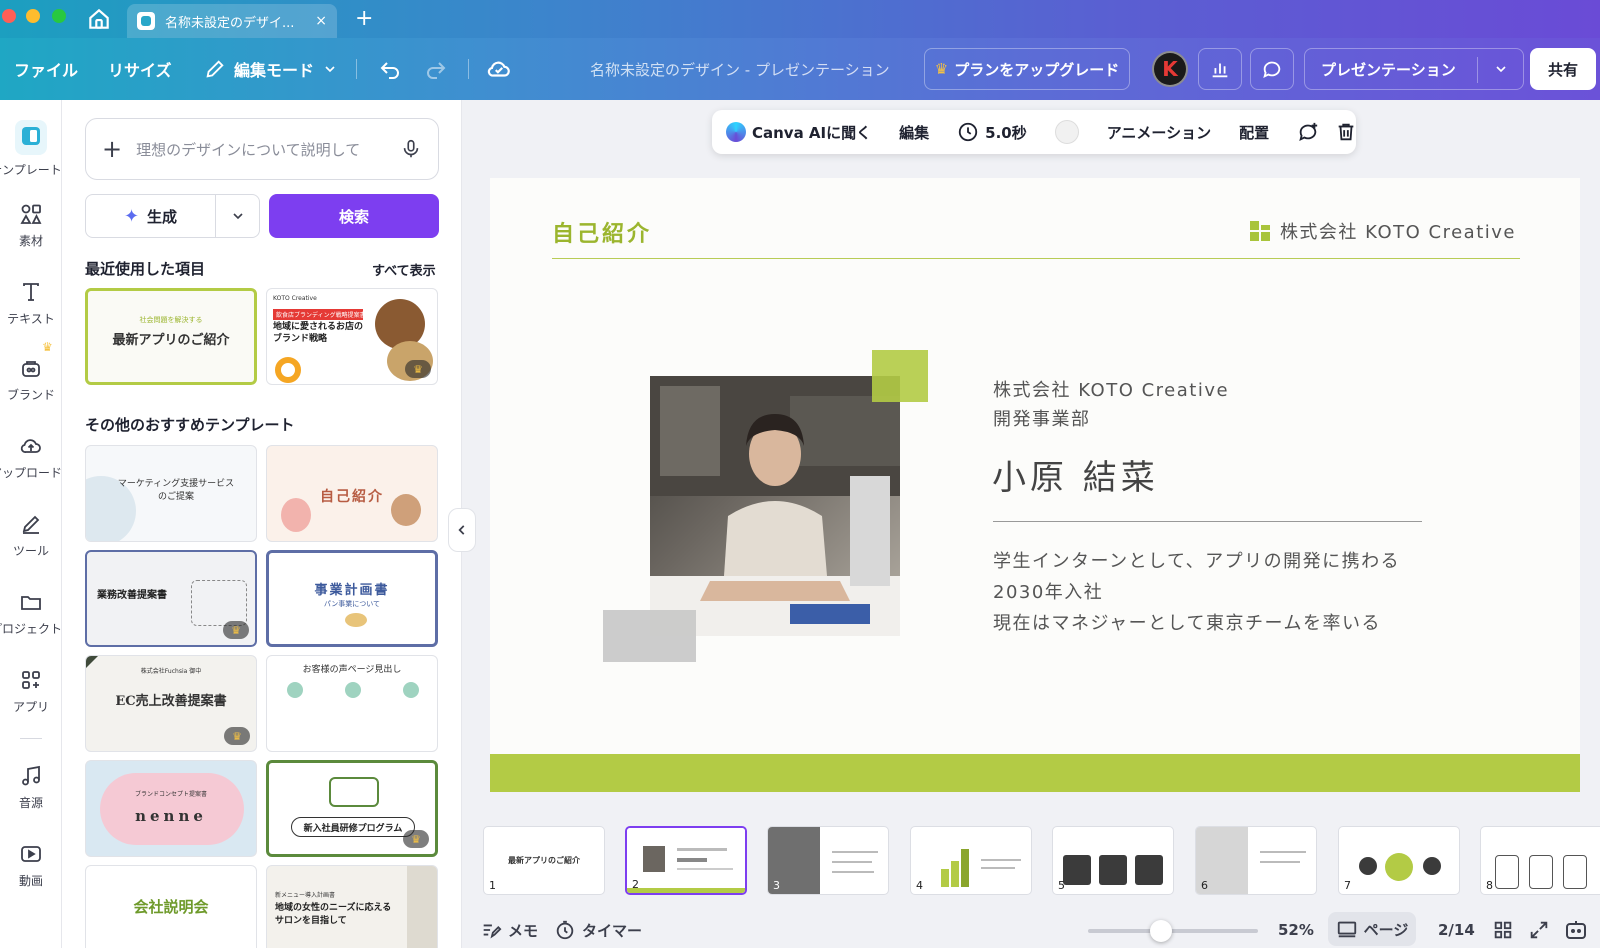 The height and width of the screenshot is (948, 1600). What do you see at coordinates (112, 149) in the screenshot?
I see `plus-icon: +` at bounding box center [112, 149].